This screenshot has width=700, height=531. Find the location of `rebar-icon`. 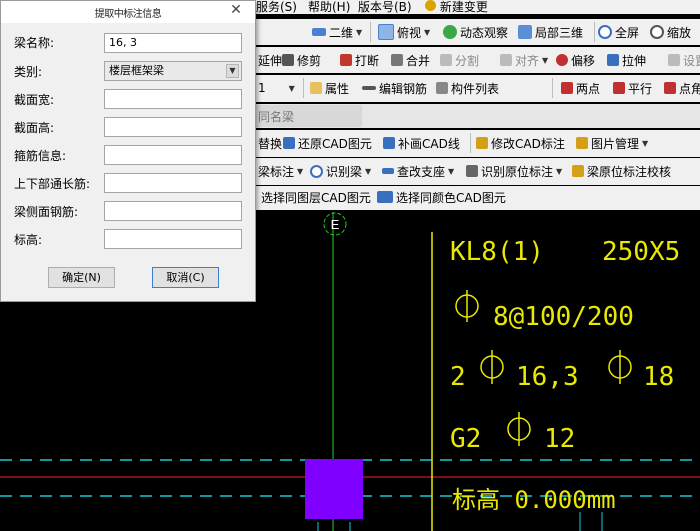

rebar-icon is located at coordinates (369, 88).